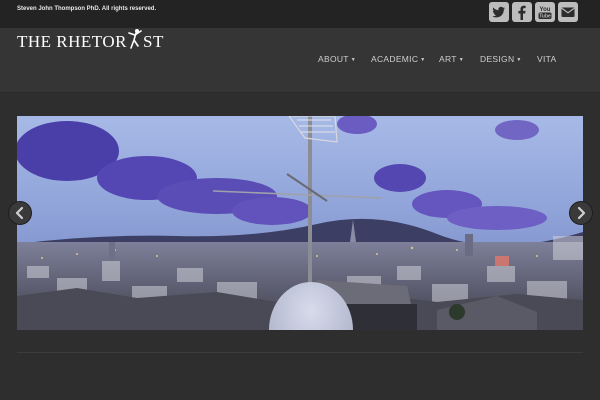 The height and width of the screenshot is (400, 600). I want to click on slider-next-button, so click(581, 213).